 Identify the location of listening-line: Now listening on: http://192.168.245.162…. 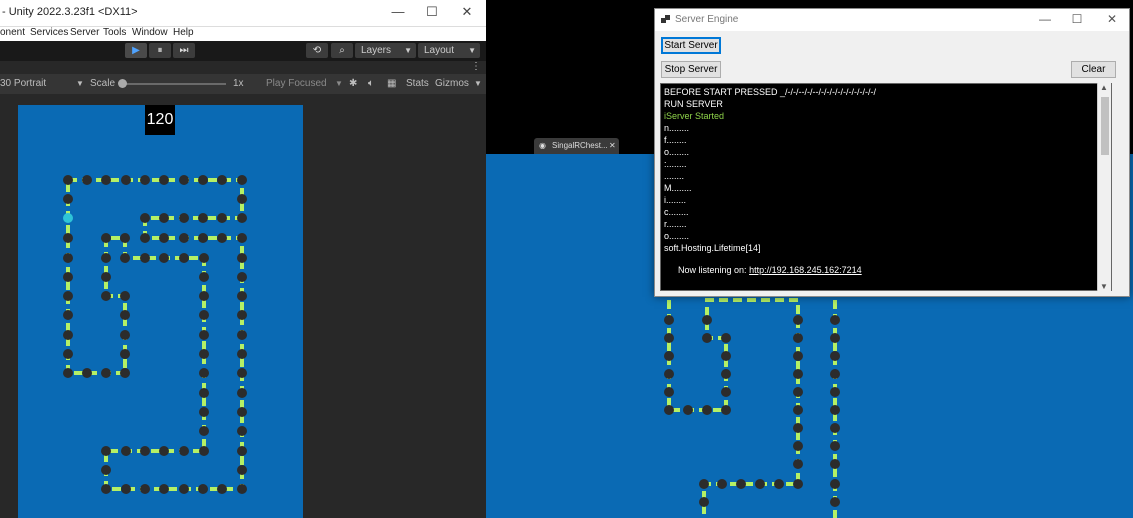
(770, 270).